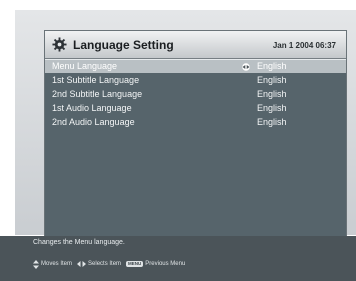 This screenshot has width=356, height=281. I want to click on menu-item-label: 1st Subtitle Language, so click(96, 80).